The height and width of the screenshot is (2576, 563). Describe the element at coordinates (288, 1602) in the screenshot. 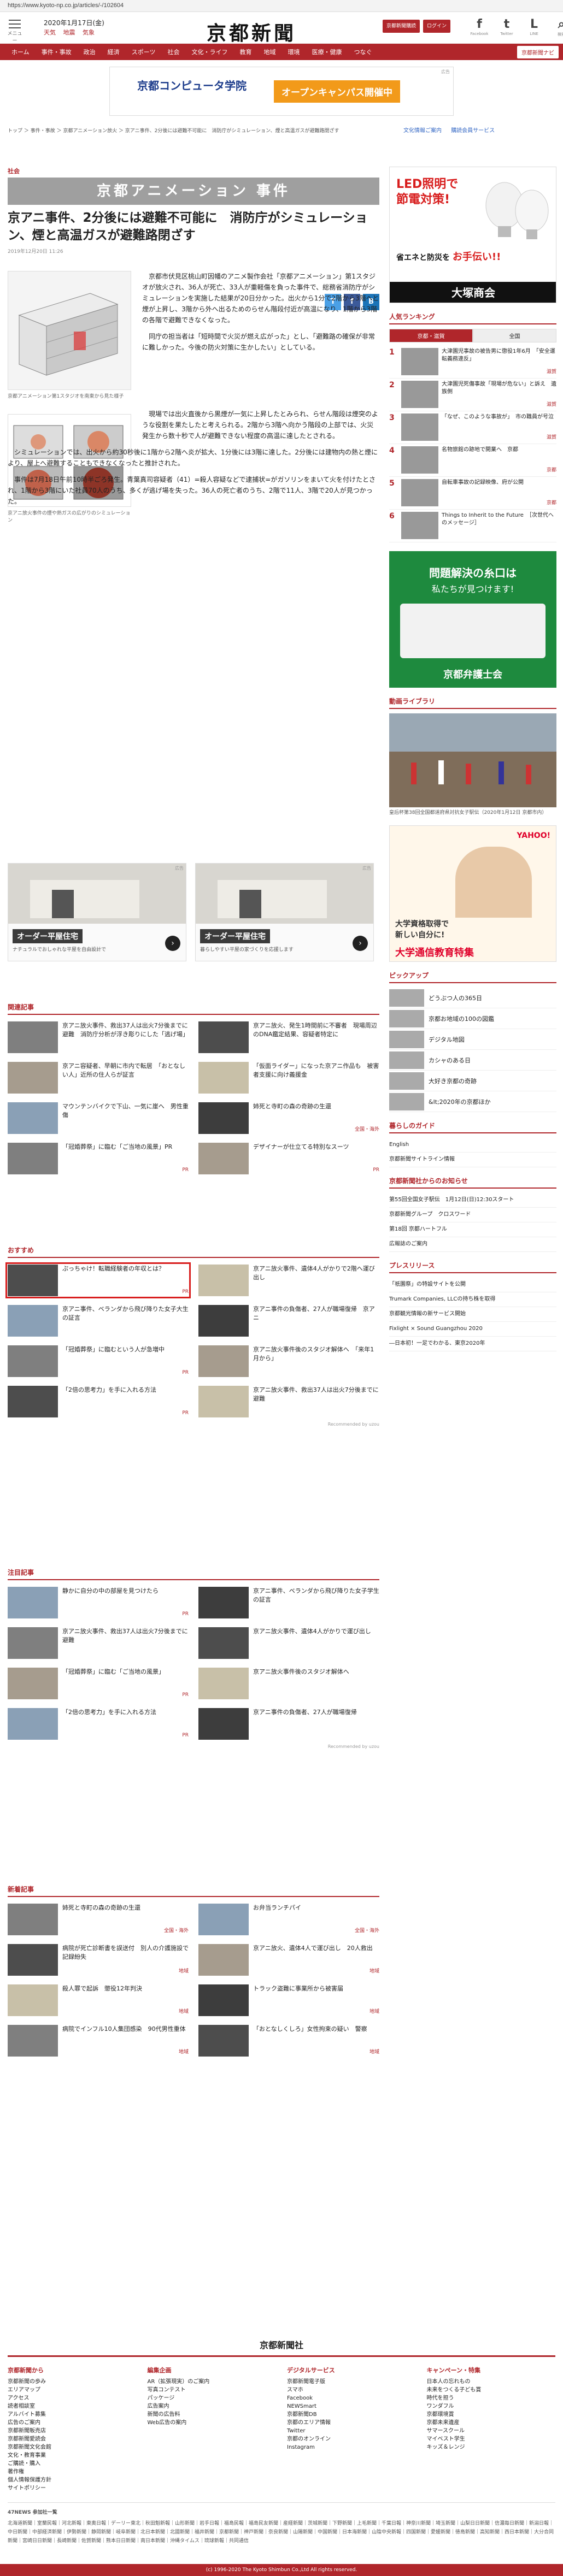

I see `article-link: 京アニ事件、ベランダから飛び降りた女子学生の証言` at that location.